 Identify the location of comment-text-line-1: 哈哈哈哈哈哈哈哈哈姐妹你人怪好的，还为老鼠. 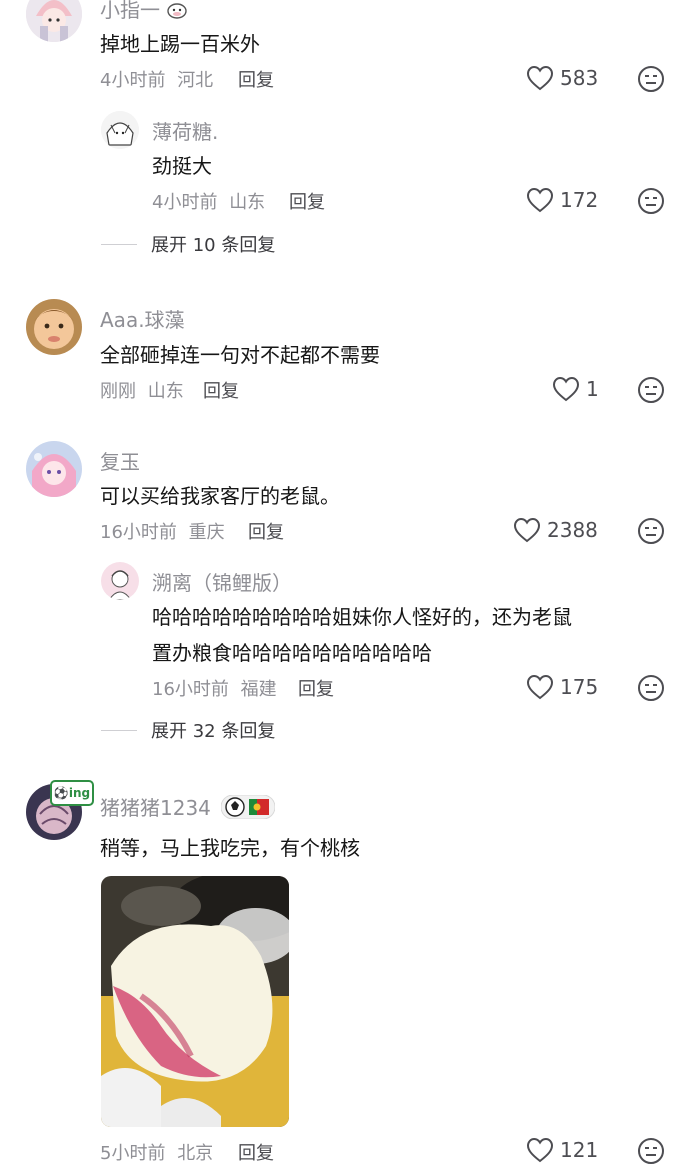
(362, 617).